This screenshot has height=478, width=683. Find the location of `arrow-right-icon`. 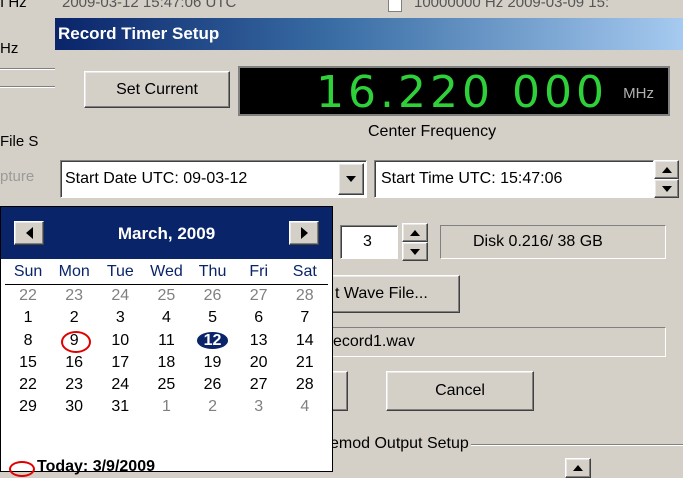

arrow-right-icon is located at coordinates (304, 233).